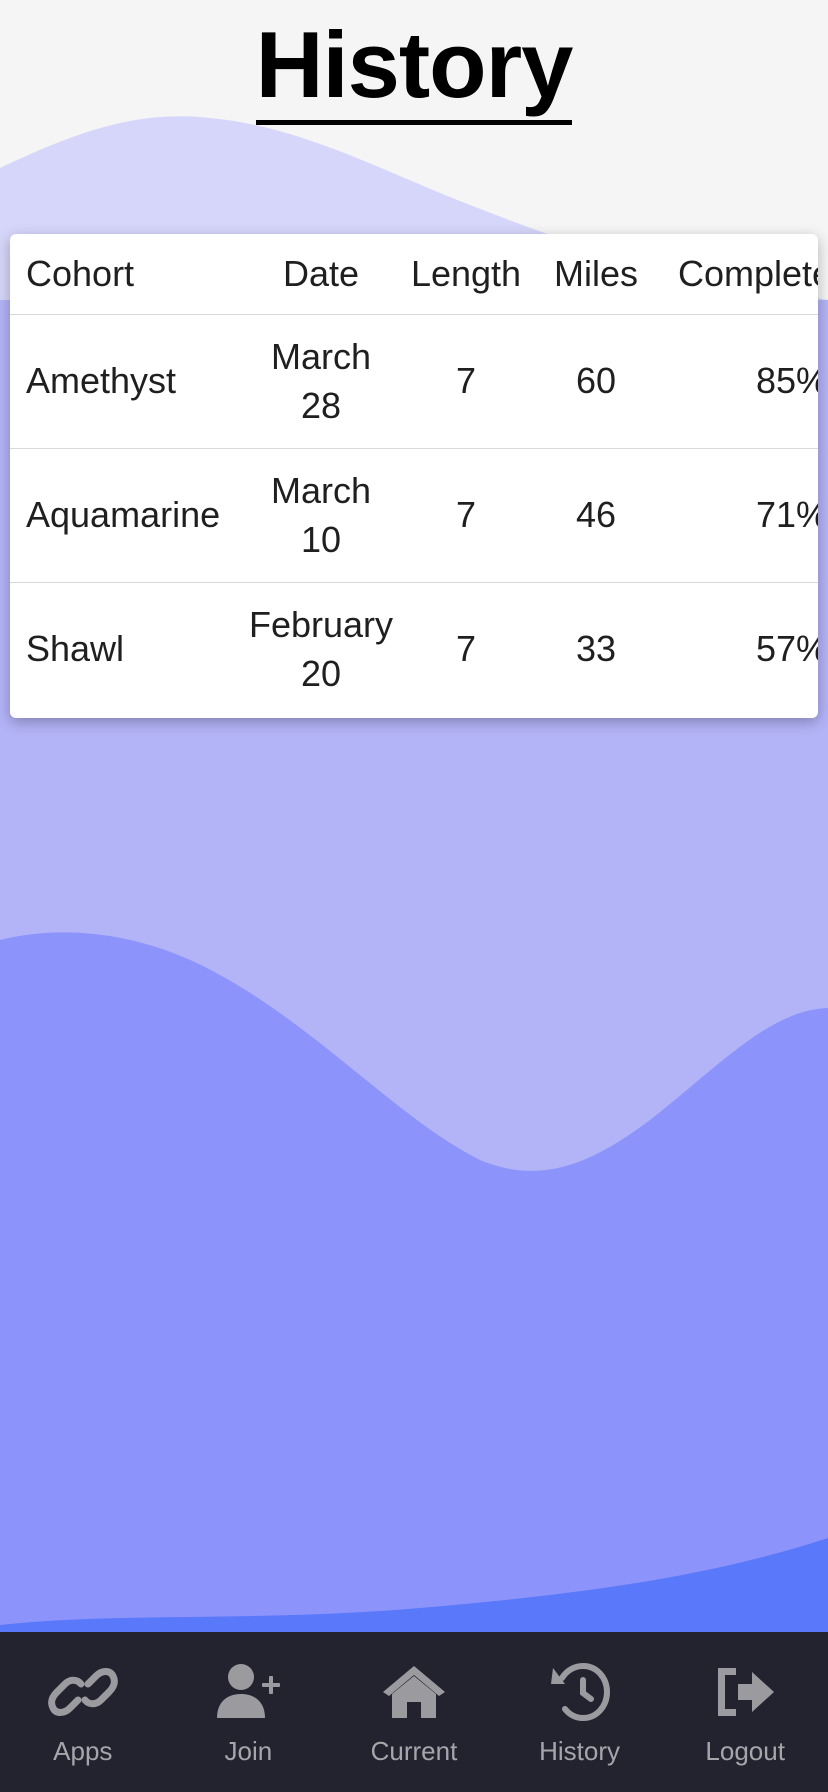 The width and height of the screenshot is (828, 1792). I want to click on tab-logout: Logout, so click(745, 1712).